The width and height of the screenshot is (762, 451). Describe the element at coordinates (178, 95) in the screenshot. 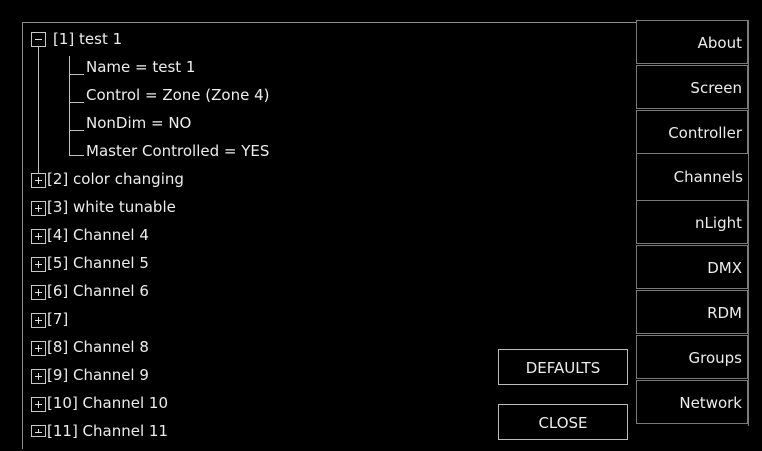

I see `tree-leaf-control: Control = Zone (Zone 4)` at that location.